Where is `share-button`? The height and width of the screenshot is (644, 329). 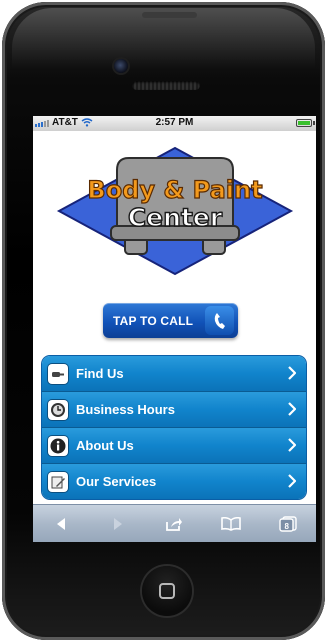
share-button is located at coordinates (174, 524).